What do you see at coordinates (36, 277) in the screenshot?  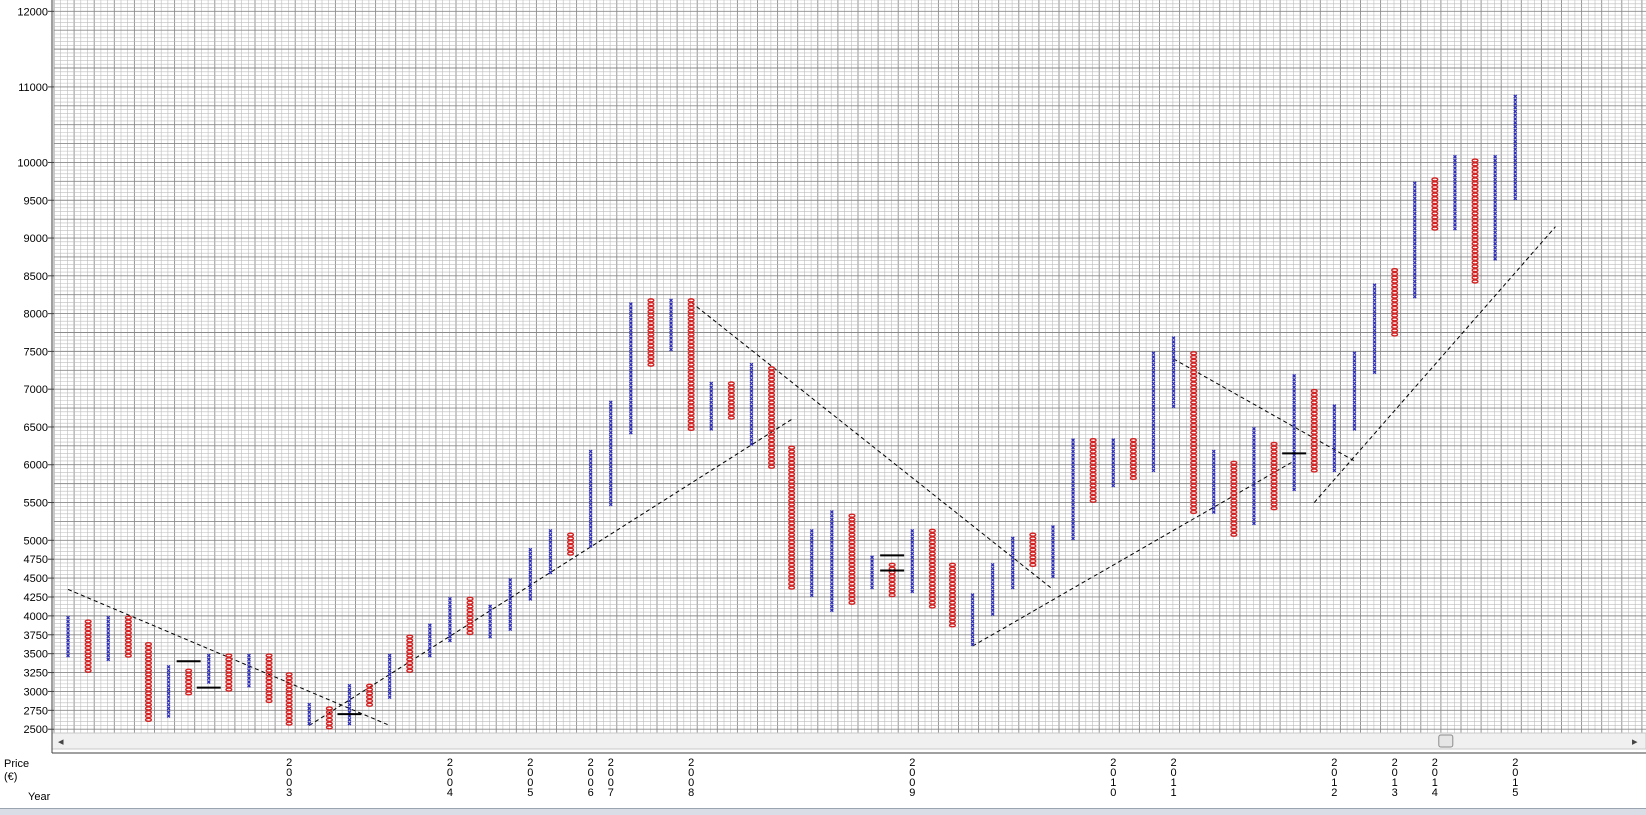 I see `y-tick-label: 8500` at bounding box center [36, 277].